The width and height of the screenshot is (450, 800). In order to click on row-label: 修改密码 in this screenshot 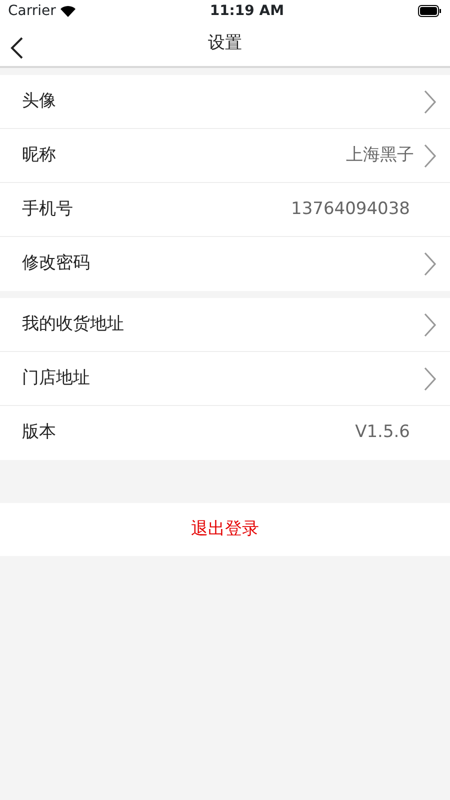, I will do `click(56, 264)`.